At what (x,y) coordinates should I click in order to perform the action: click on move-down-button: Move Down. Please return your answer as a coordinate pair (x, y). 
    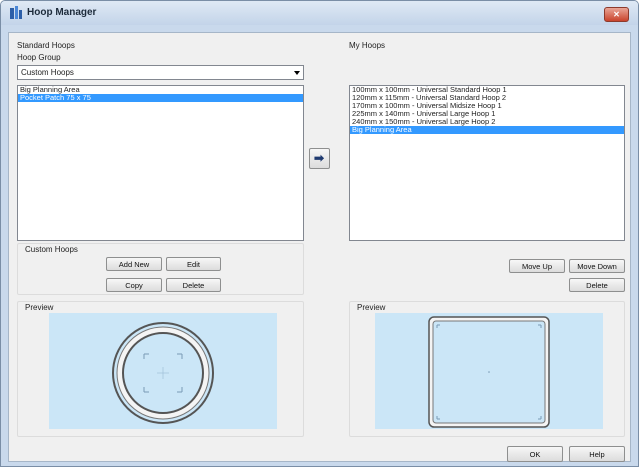
    Looking at the image, I should click on (597, 266).